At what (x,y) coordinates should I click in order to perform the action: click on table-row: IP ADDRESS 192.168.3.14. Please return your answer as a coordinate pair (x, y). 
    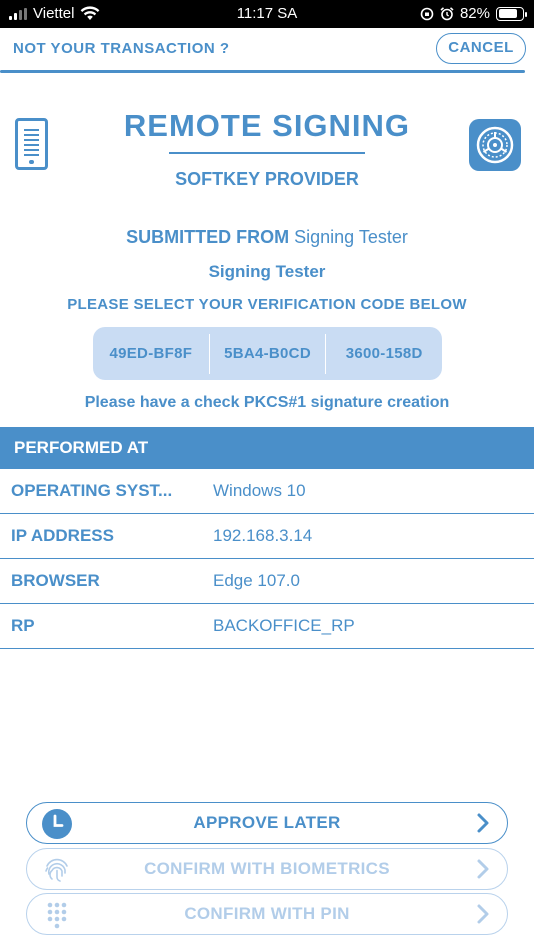
    Looking at the image, I should click on (267, 536).